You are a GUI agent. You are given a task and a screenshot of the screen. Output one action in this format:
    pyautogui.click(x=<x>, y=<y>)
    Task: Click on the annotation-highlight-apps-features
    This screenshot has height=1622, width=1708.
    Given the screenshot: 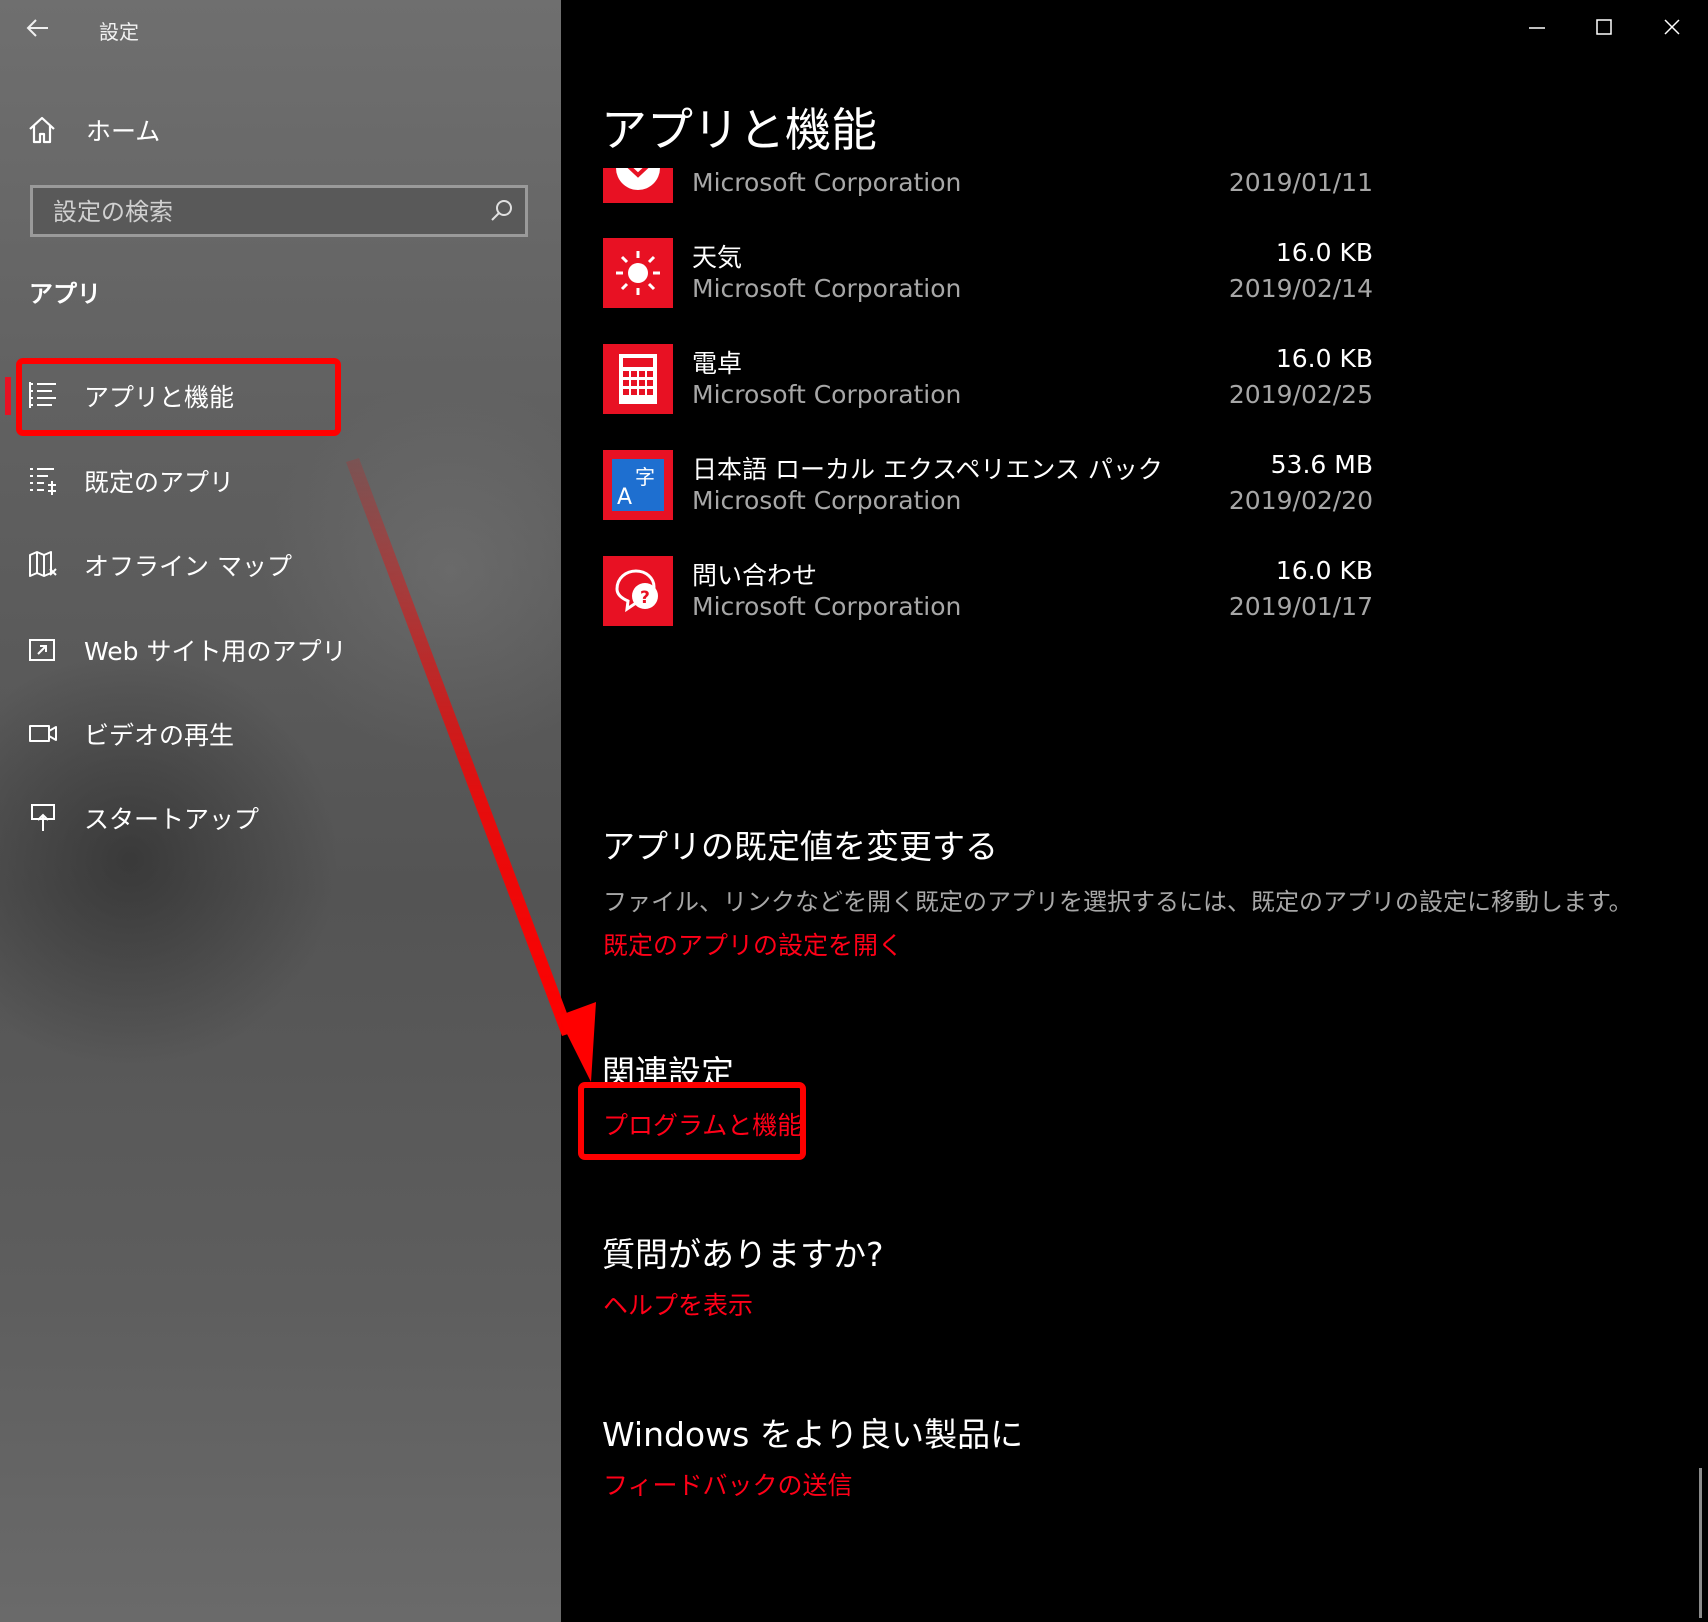 What is the action you would take?
    pyautogui.click(x=178, y=397)
    